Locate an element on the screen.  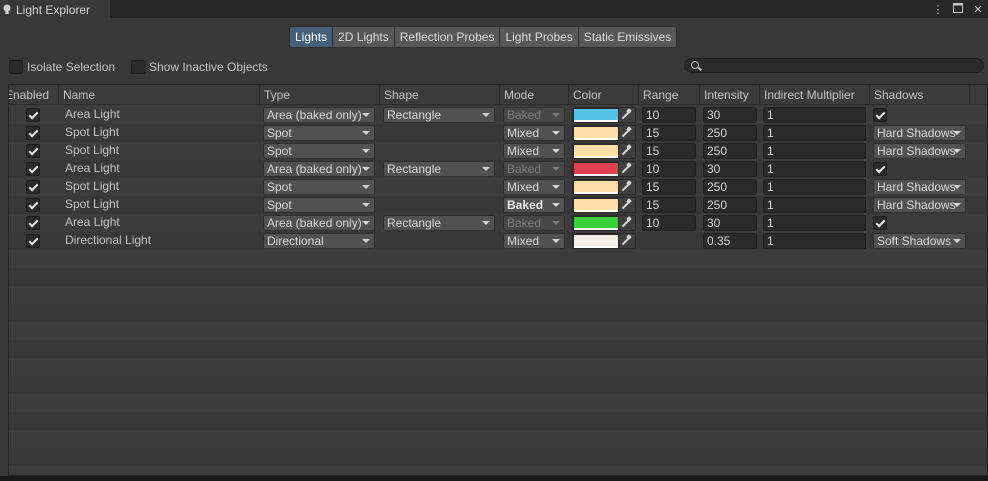
tab-static-emissives: Static Emissives is located at coordinates (628, 37).